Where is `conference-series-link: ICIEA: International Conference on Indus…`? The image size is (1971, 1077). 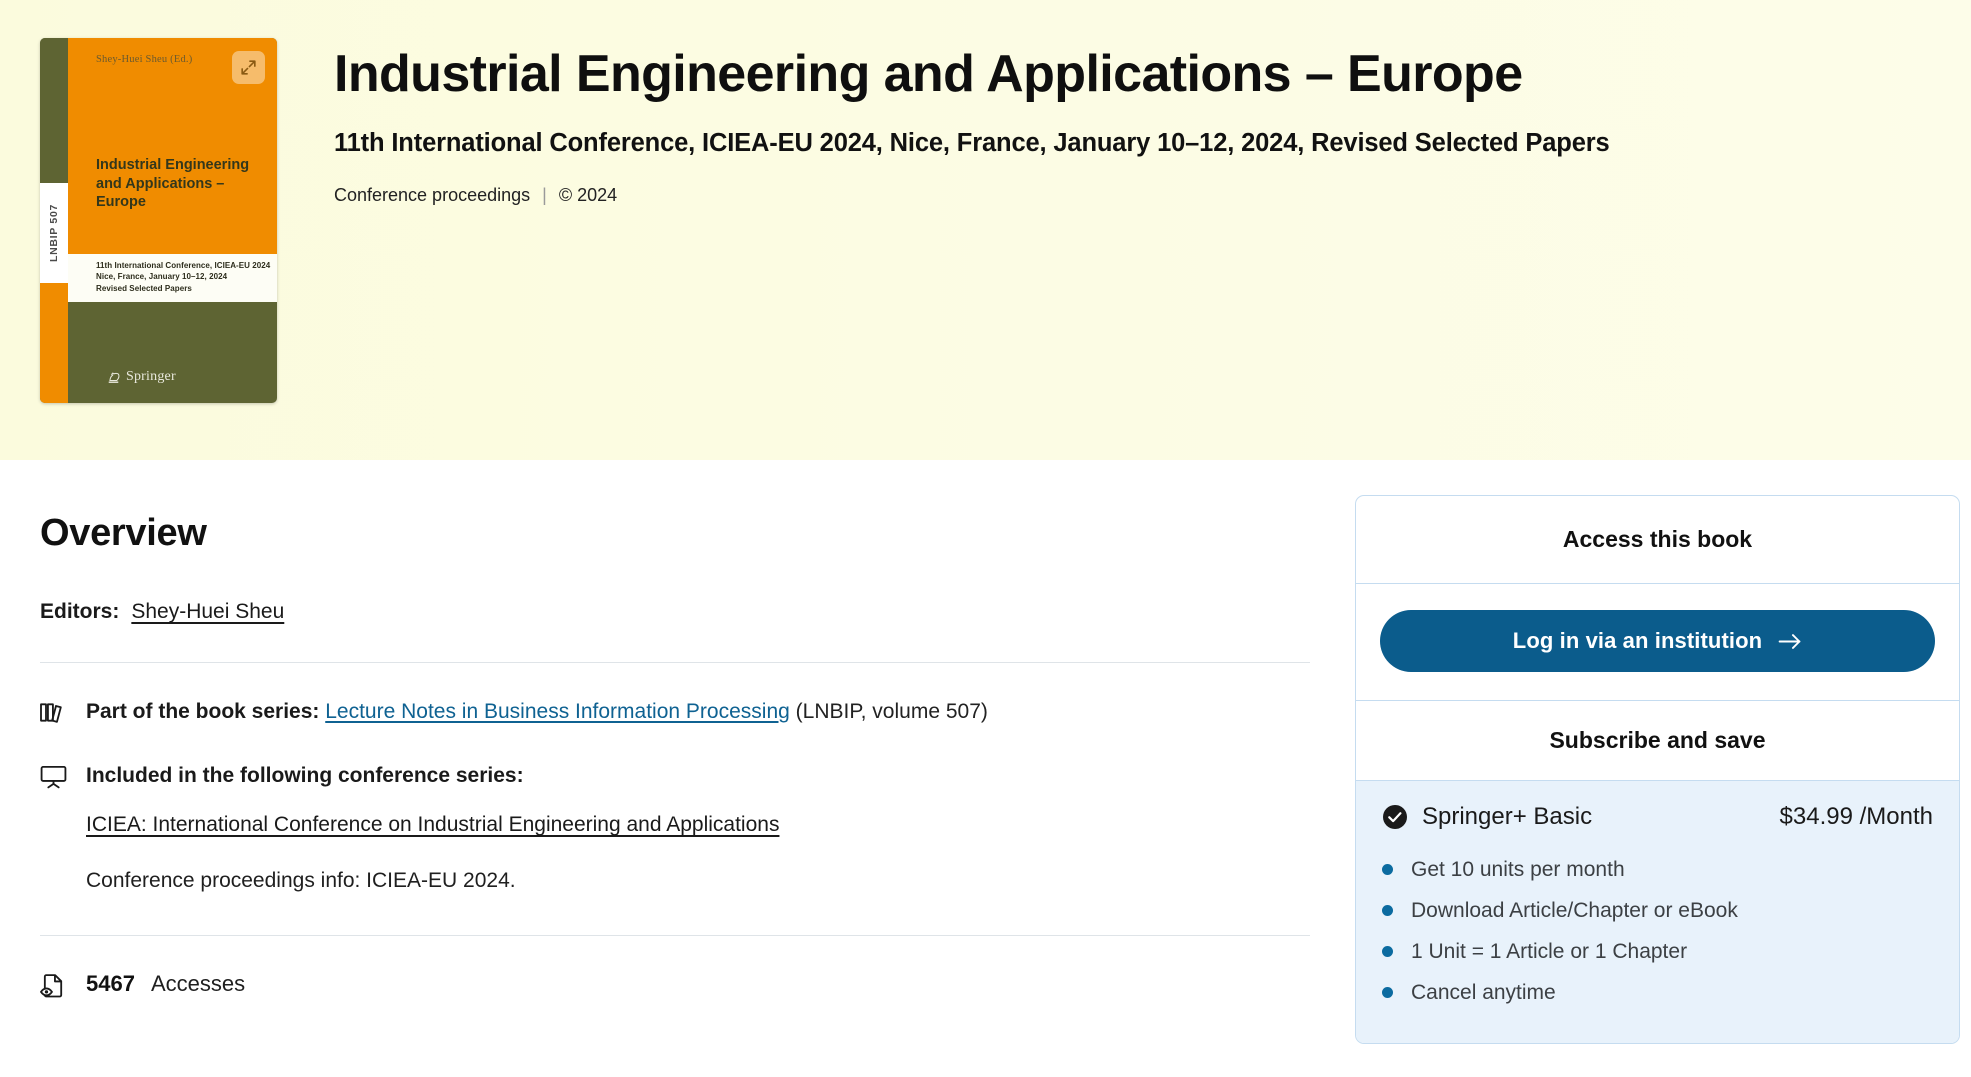 conference-series-link: ICIEA: International Conference on Indus… is located at coordinates (432, 825).